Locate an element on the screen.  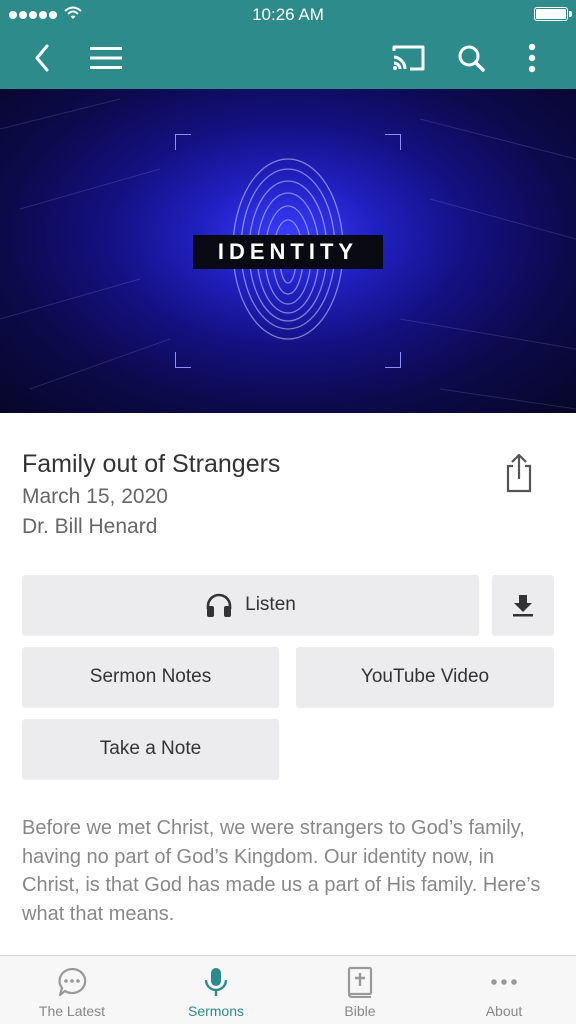
back-icon is located at coordinates (42, 58).